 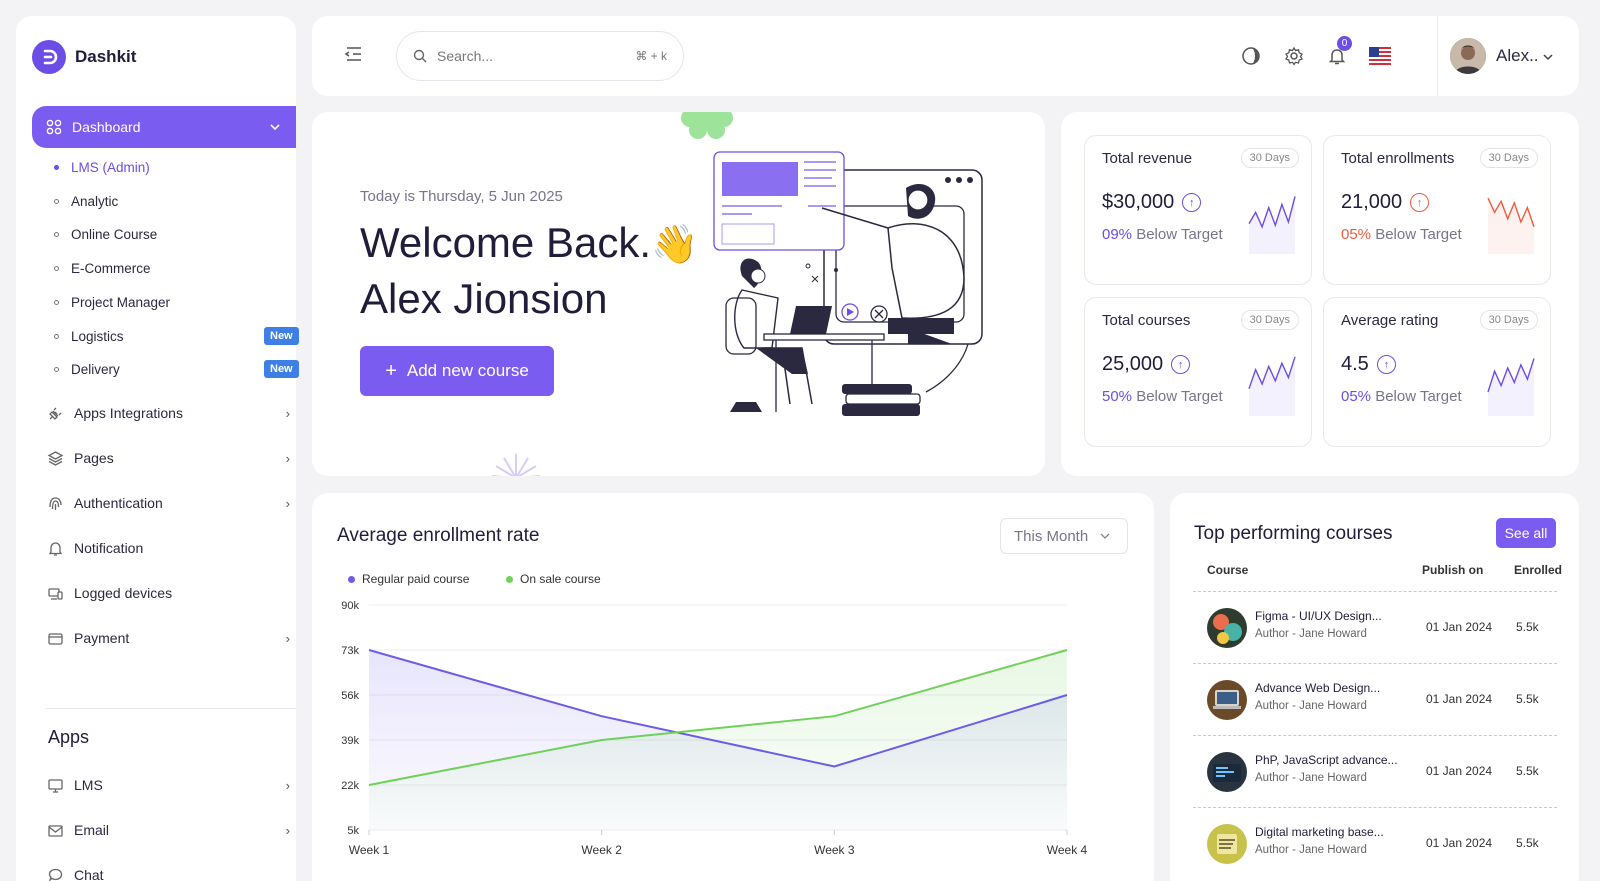 I want to click on subitem-label: Delivery, so click(x=95, y=369).